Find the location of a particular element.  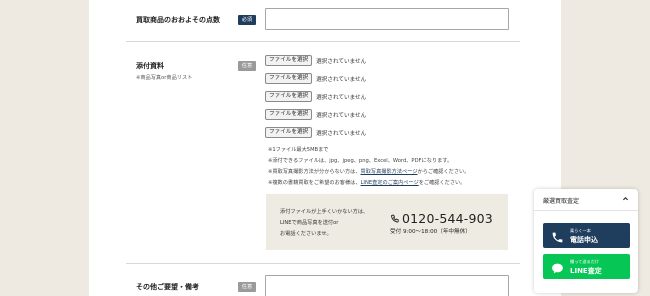

file-input-2: ファイルを選択 選択されていません is located at coordinates (315, 78).